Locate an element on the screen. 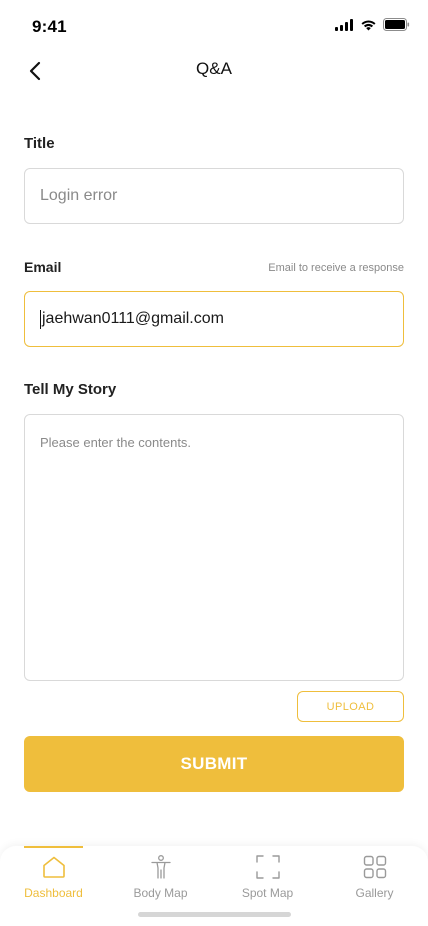  body-icon is located at coordinates (160, 867).